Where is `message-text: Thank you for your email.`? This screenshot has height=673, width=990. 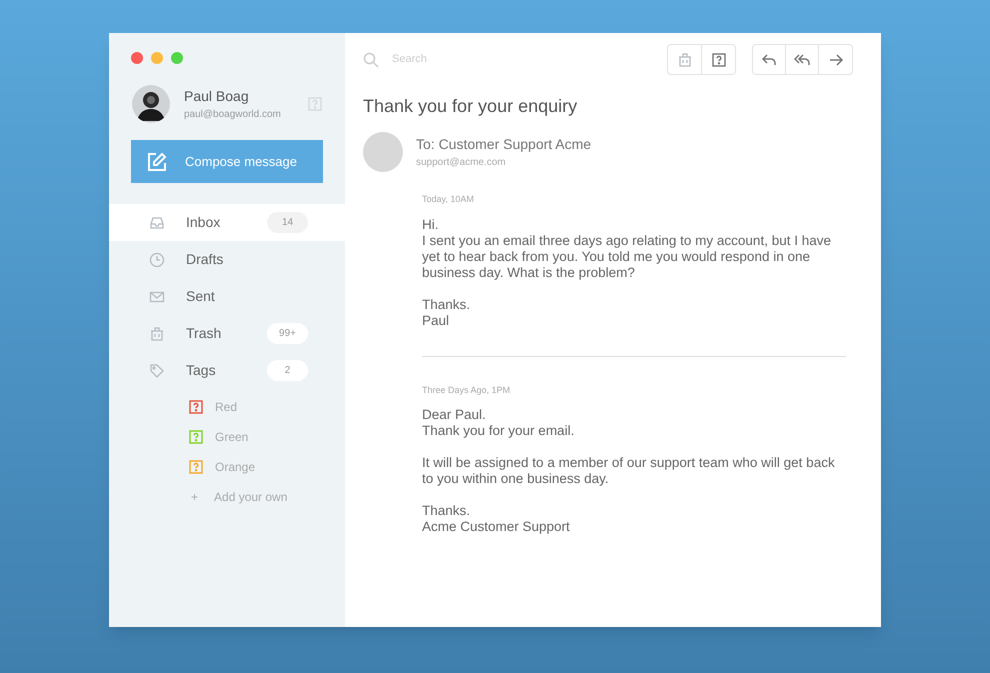
message-text: Thank you for your email. is located at coordinates (499, 431).